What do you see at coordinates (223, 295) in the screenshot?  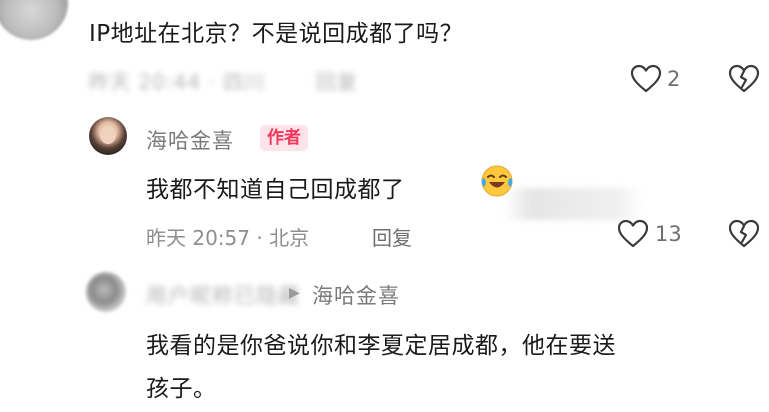 I see `username: 用户昵称已隐藏` at bounding box center [223, 295].